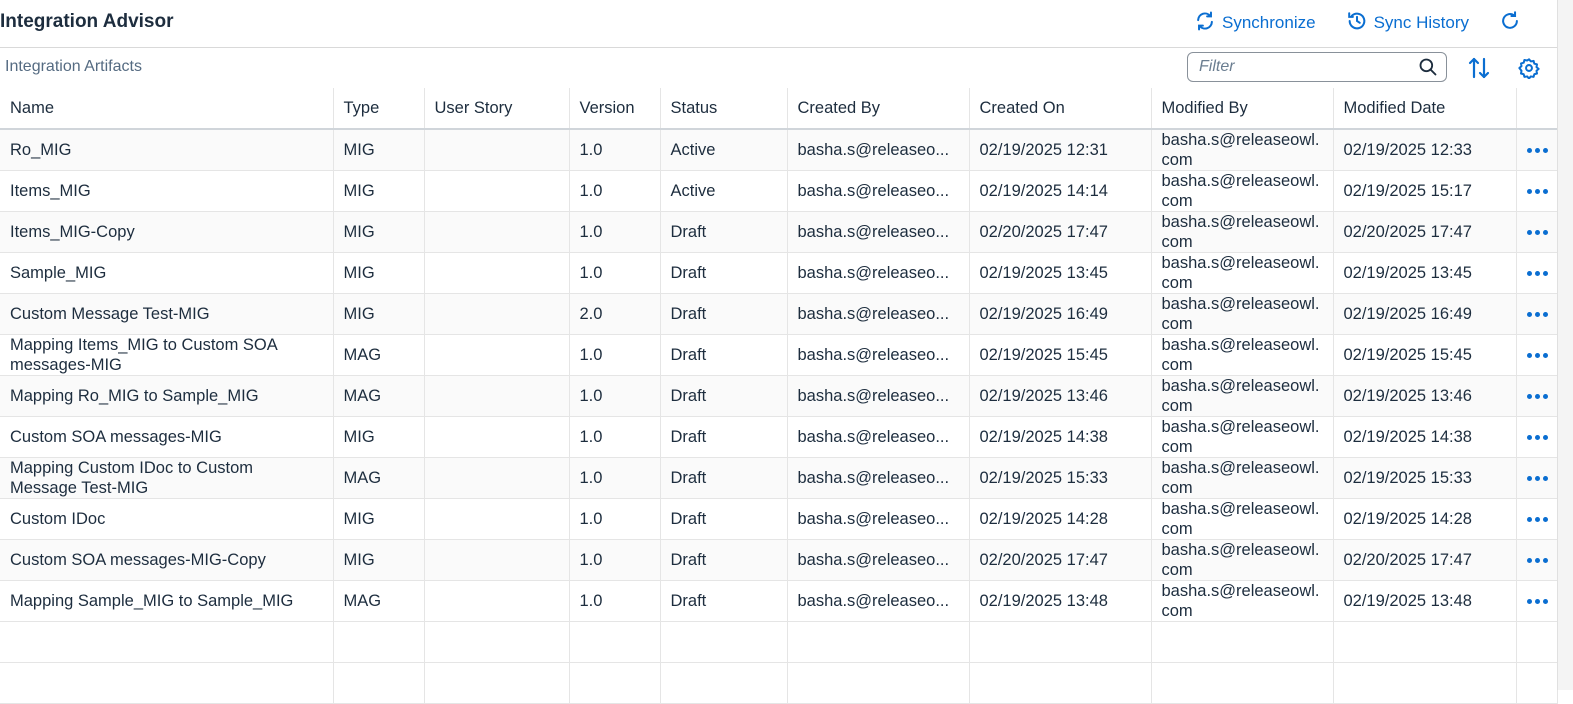  Describe the element at coordinates (1407, 23) in the screenshot. I see `sync-history-button: Sync History` at that location.